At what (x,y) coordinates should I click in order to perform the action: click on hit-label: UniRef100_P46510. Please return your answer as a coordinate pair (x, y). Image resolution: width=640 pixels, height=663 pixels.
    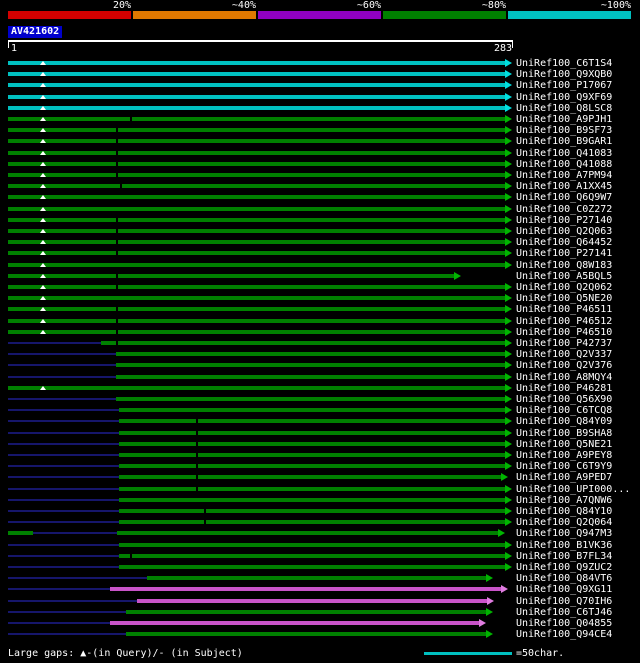
    Looking at the image, I should click on (564, 332).